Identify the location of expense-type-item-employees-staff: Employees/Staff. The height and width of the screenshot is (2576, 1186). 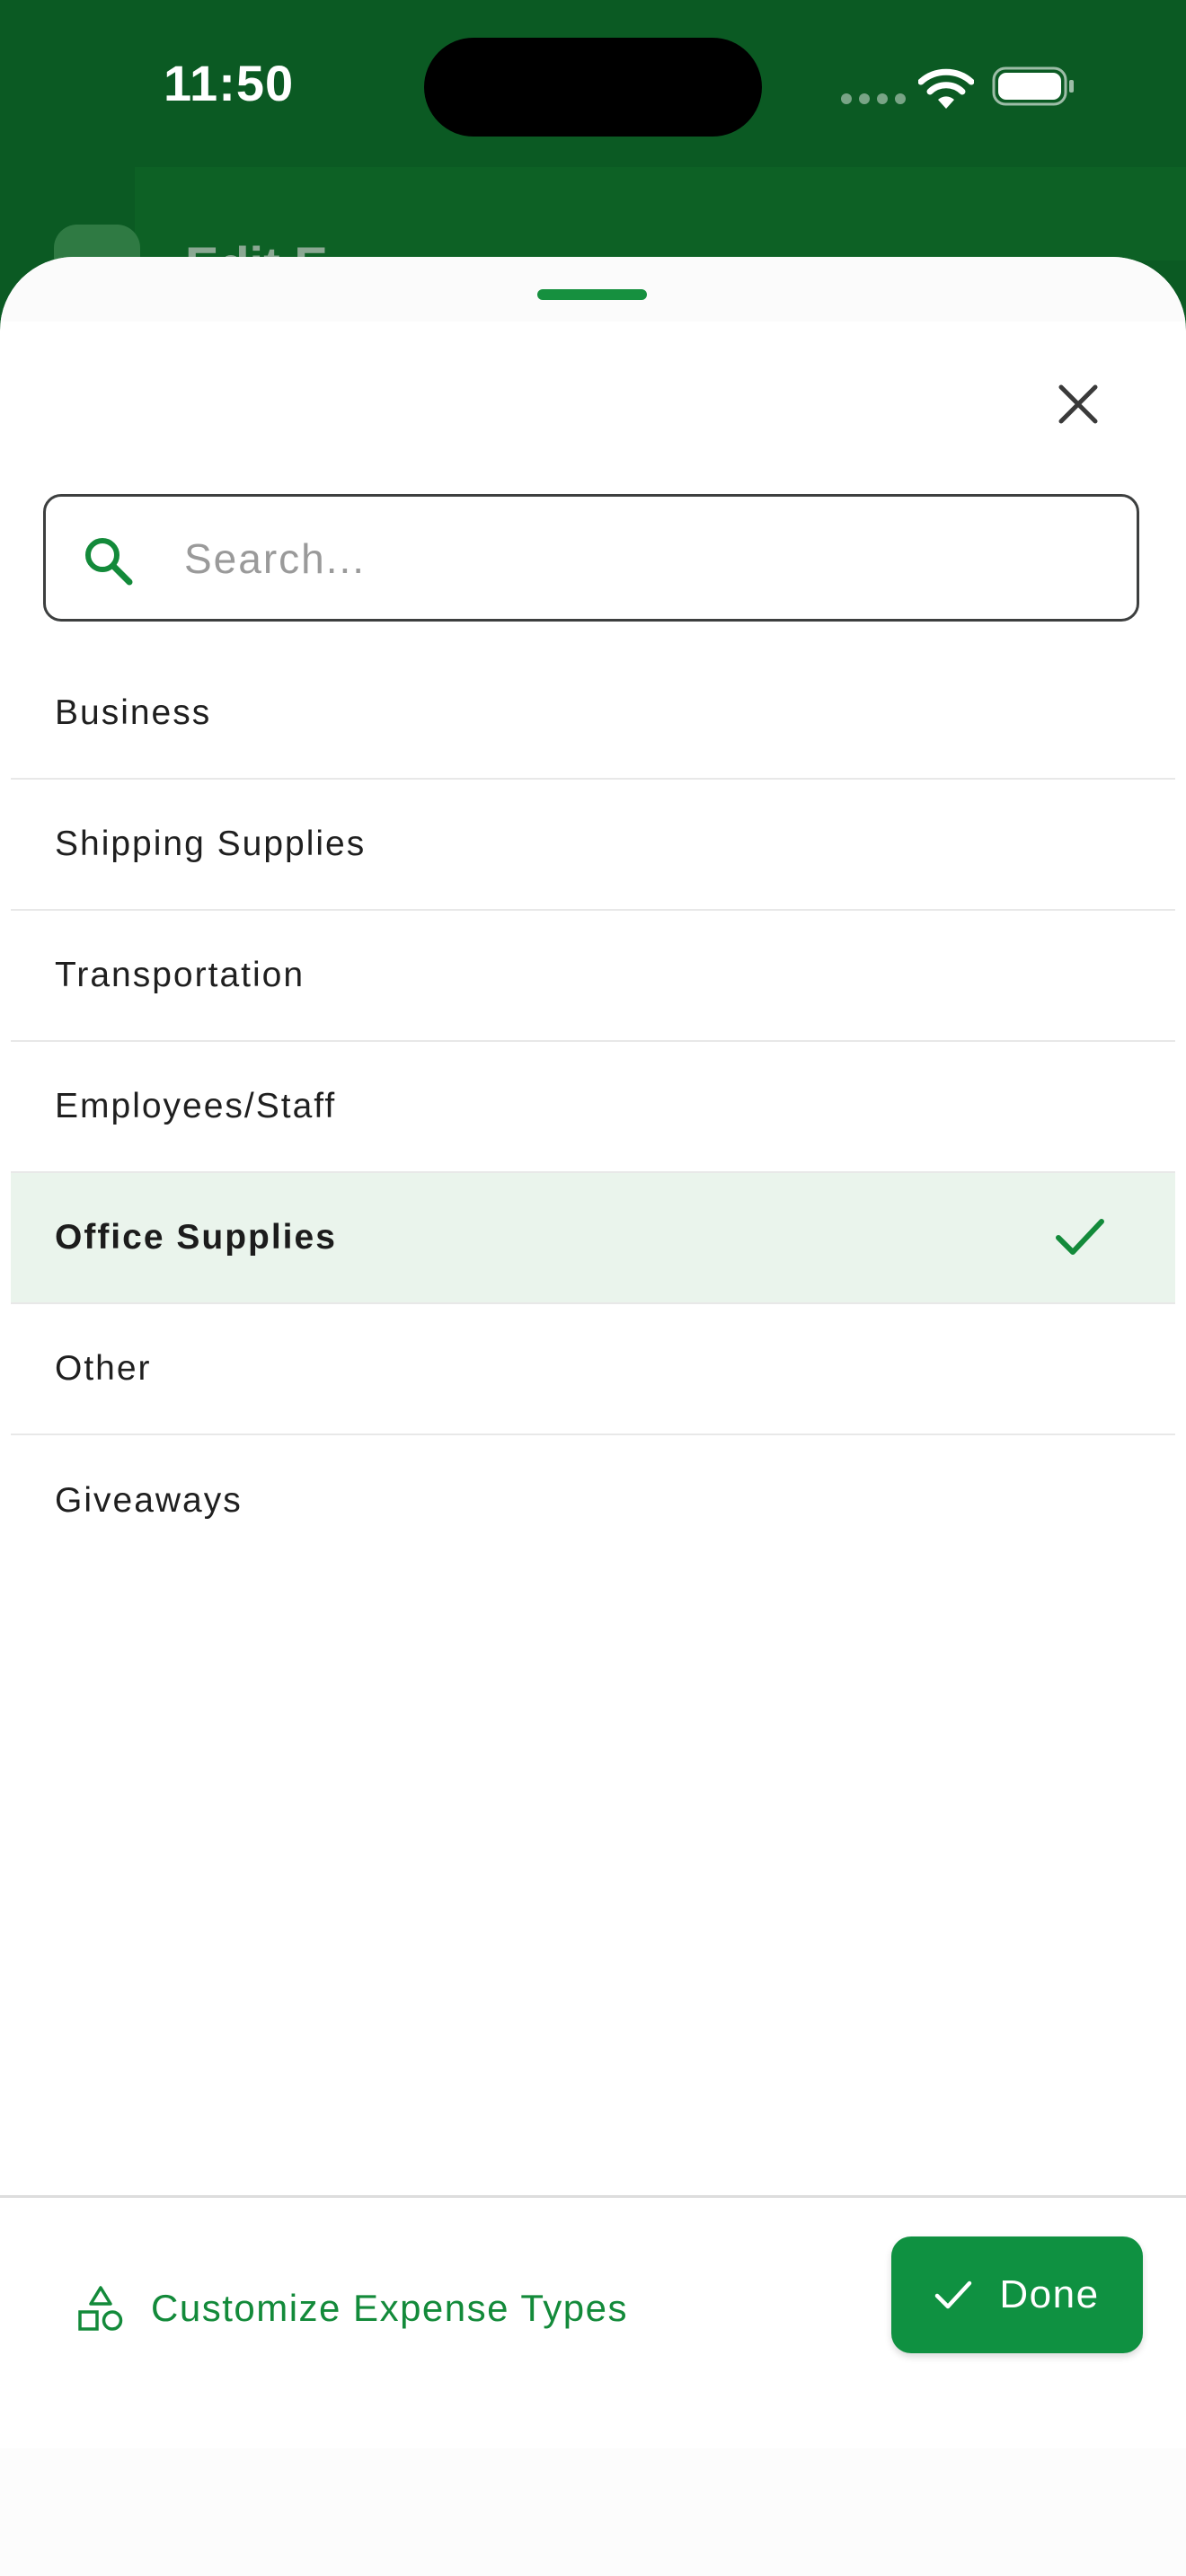
(593, 1107).